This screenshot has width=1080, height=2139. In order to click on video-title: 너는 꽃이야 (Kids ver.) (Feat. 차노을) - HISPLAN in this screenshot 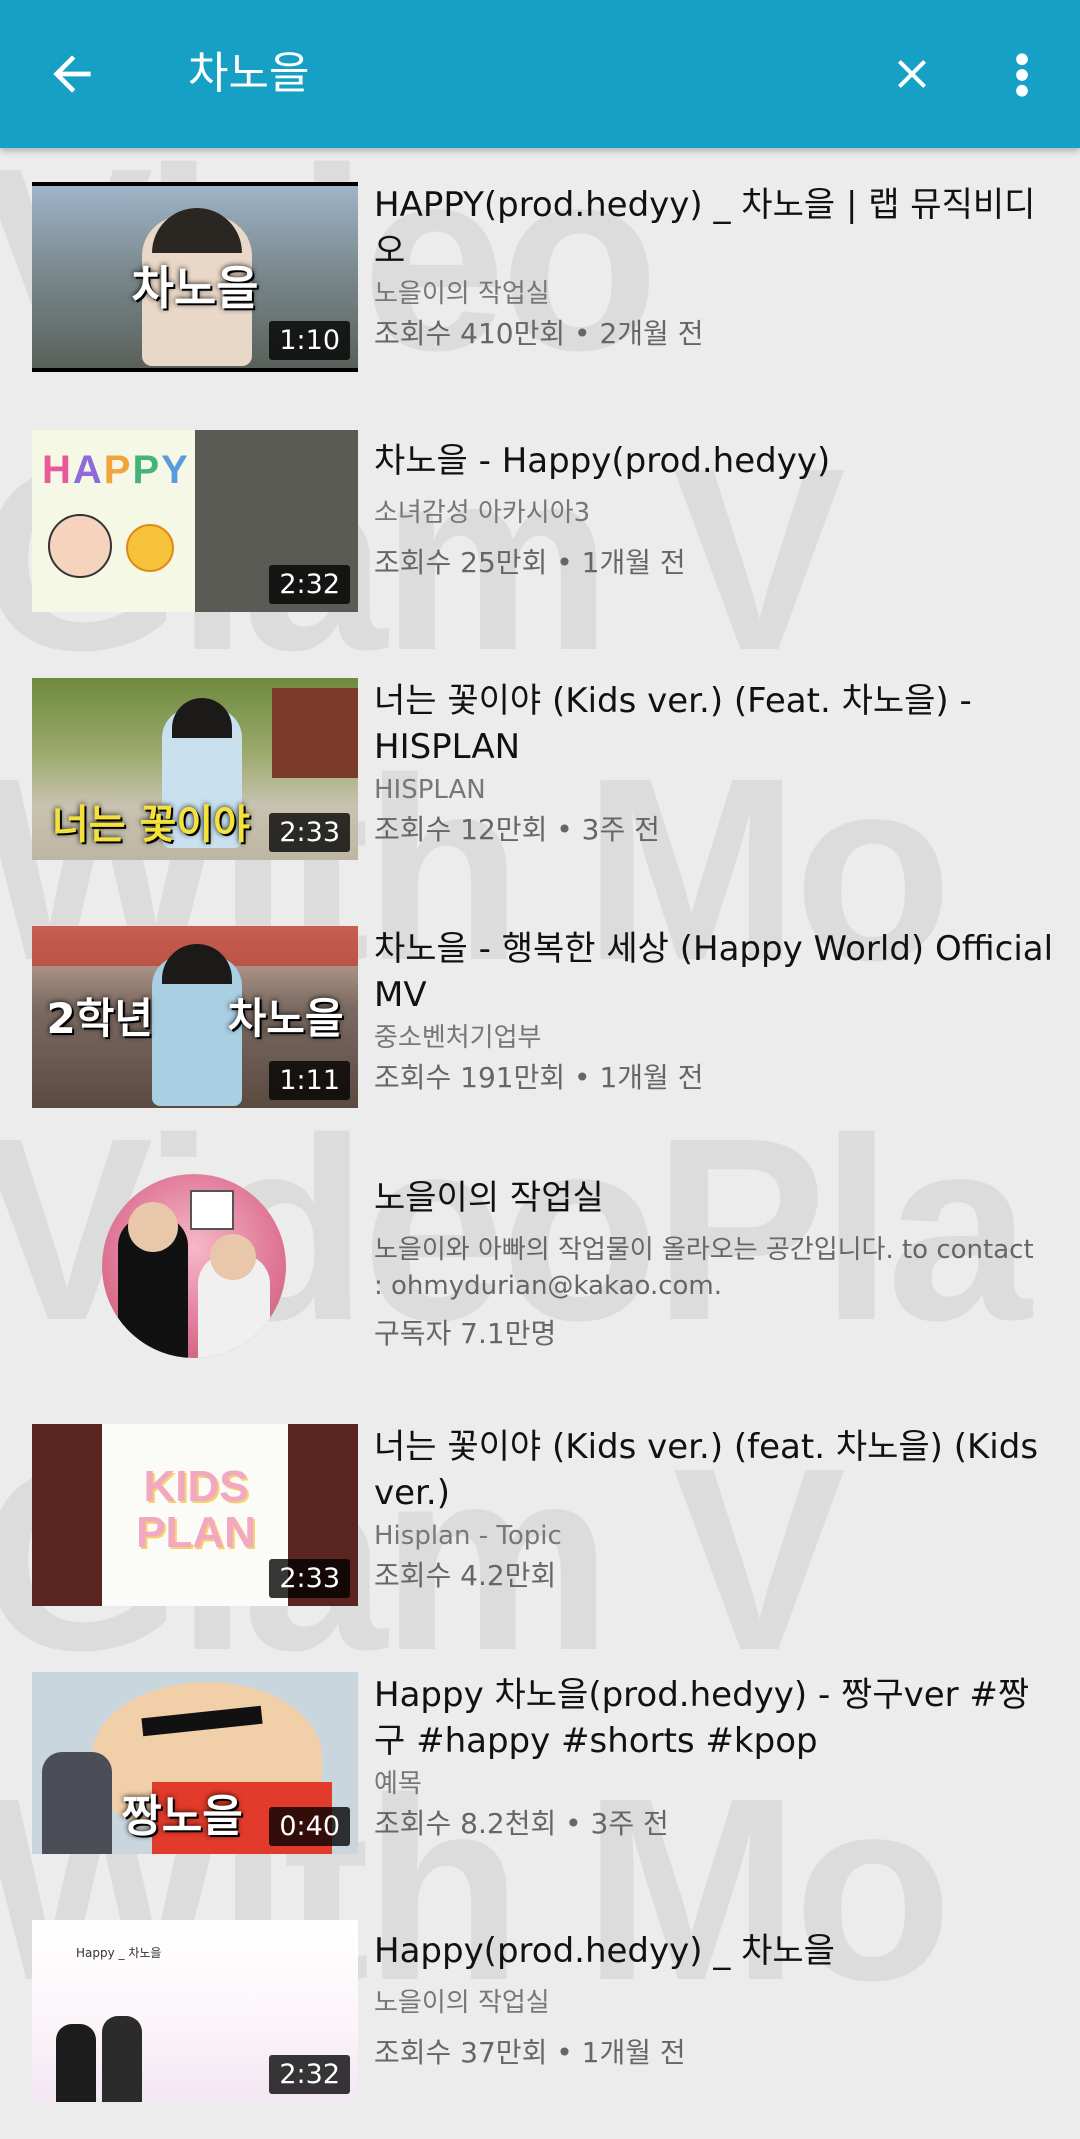, I will do `click(714, 724)`.